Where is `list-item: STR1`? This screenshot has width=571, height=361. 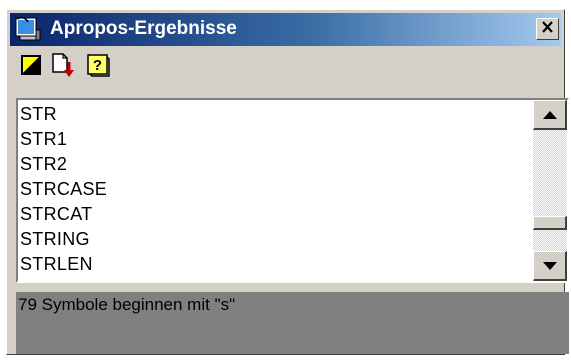 list-item: STR1 is located at coordinates (275, 139).